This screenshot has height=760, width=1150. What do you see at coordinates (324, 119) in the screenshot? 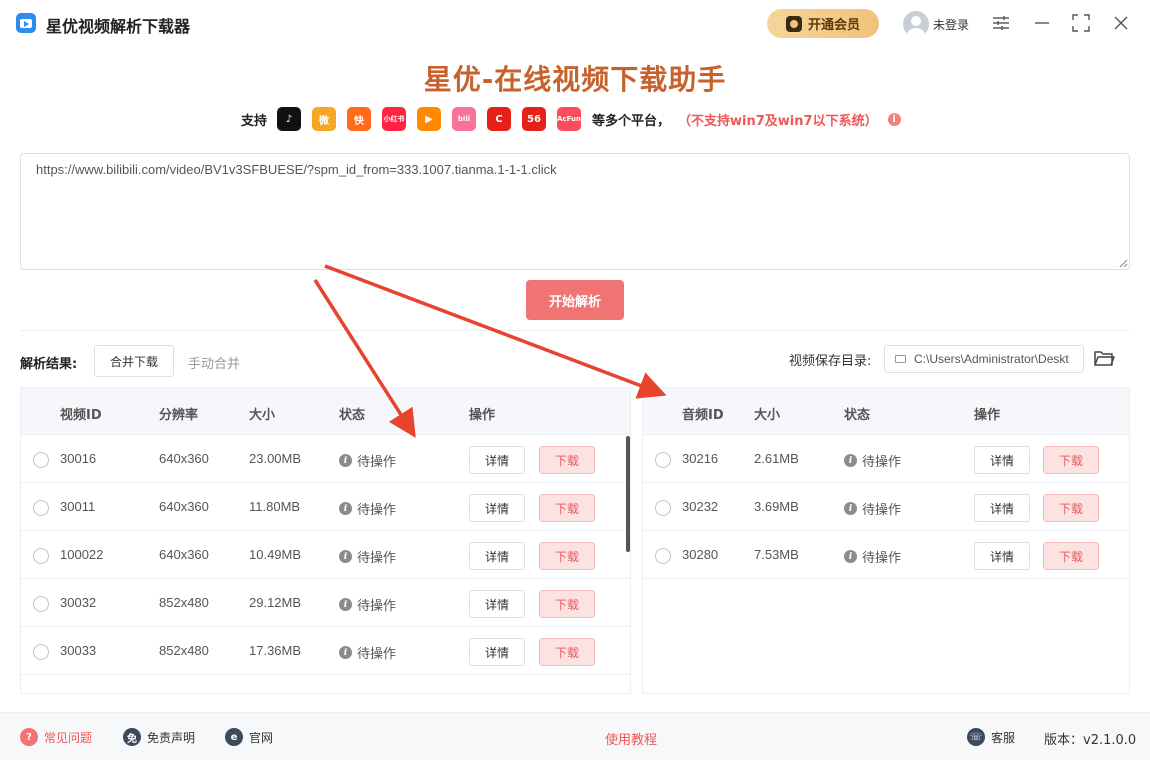
I see `weibo-icon: 微` at bounding box center [324, 119].